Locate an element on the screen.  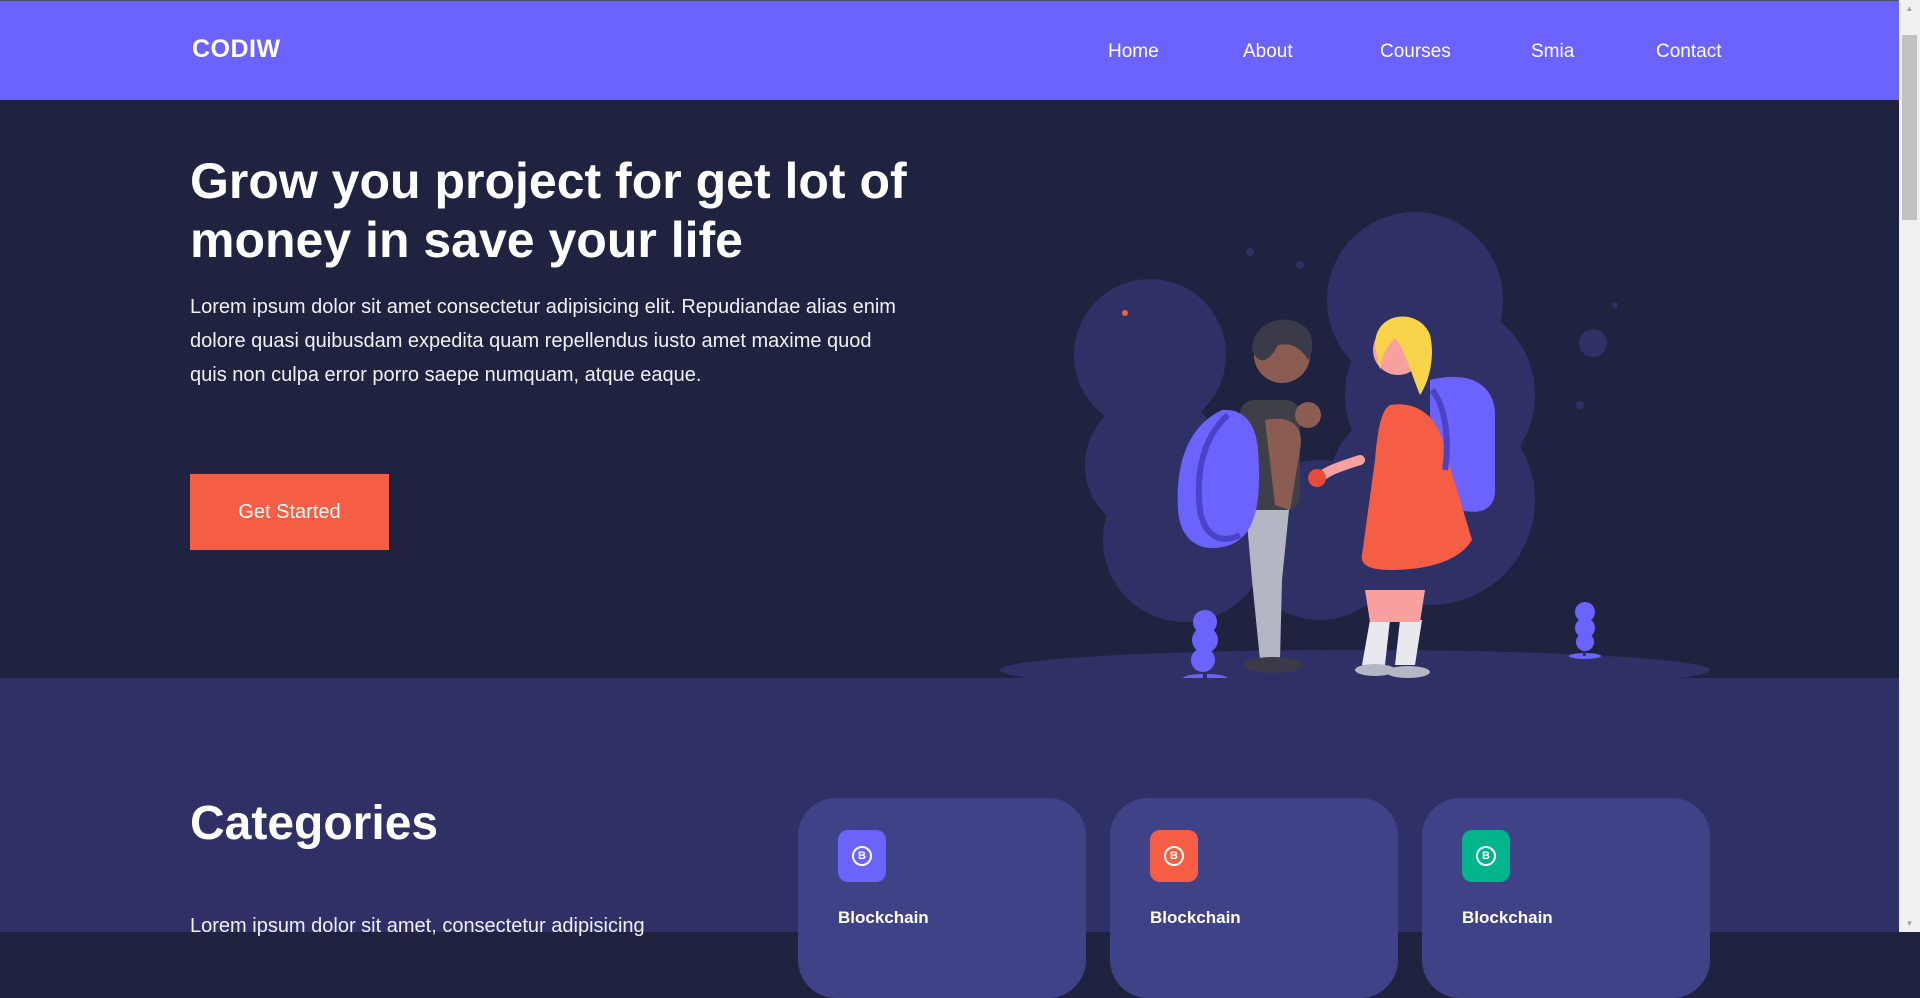
nav-link-contact: Contact is located at coordinates (1688, 52).